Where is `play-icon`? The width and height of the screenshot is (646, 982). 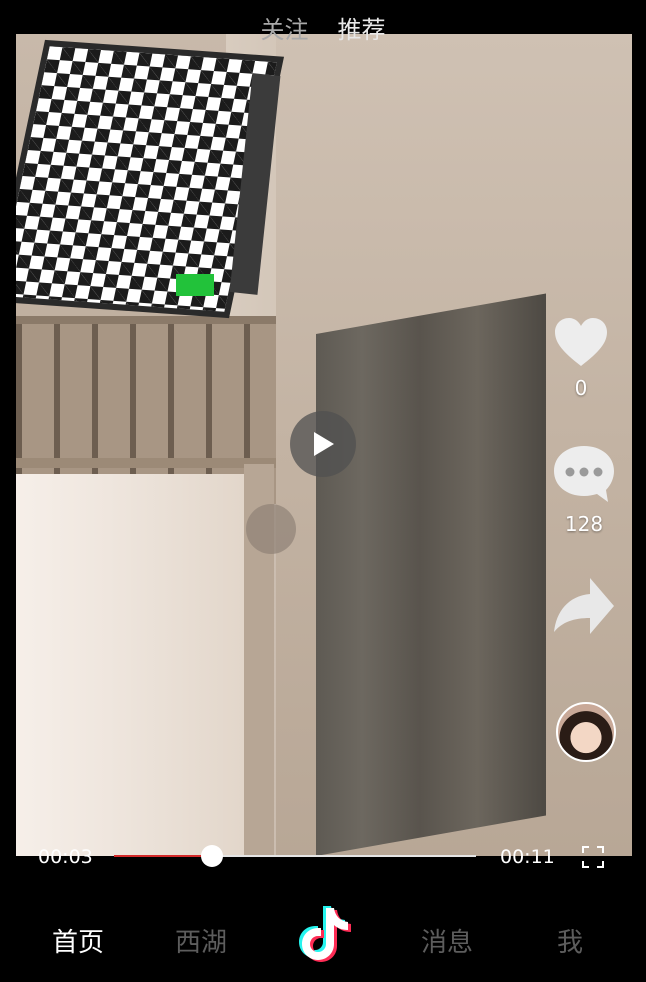
play-icon is located at coordinates (324, 444).